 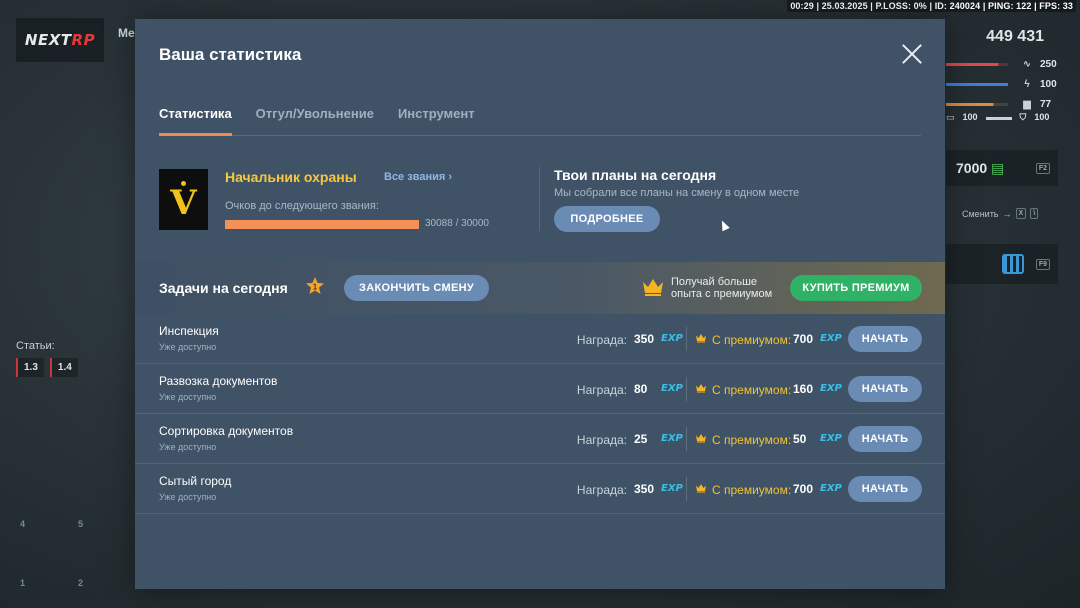 What do you see at coordinates (1012, 264) in the screenshot?
I see `calendar-icon` at bounding box center [1012, 264].